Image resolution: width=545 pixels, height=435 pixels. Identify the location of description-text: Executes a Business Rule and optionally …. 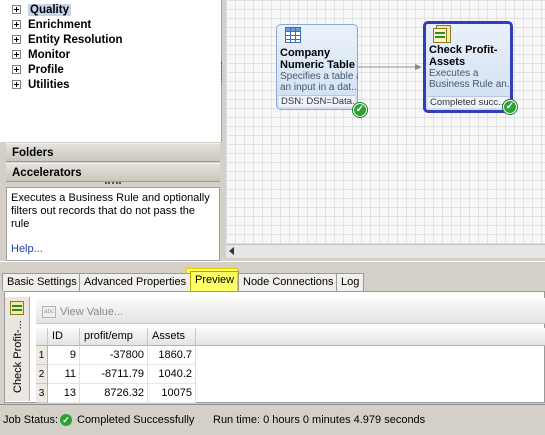
(110, 211).